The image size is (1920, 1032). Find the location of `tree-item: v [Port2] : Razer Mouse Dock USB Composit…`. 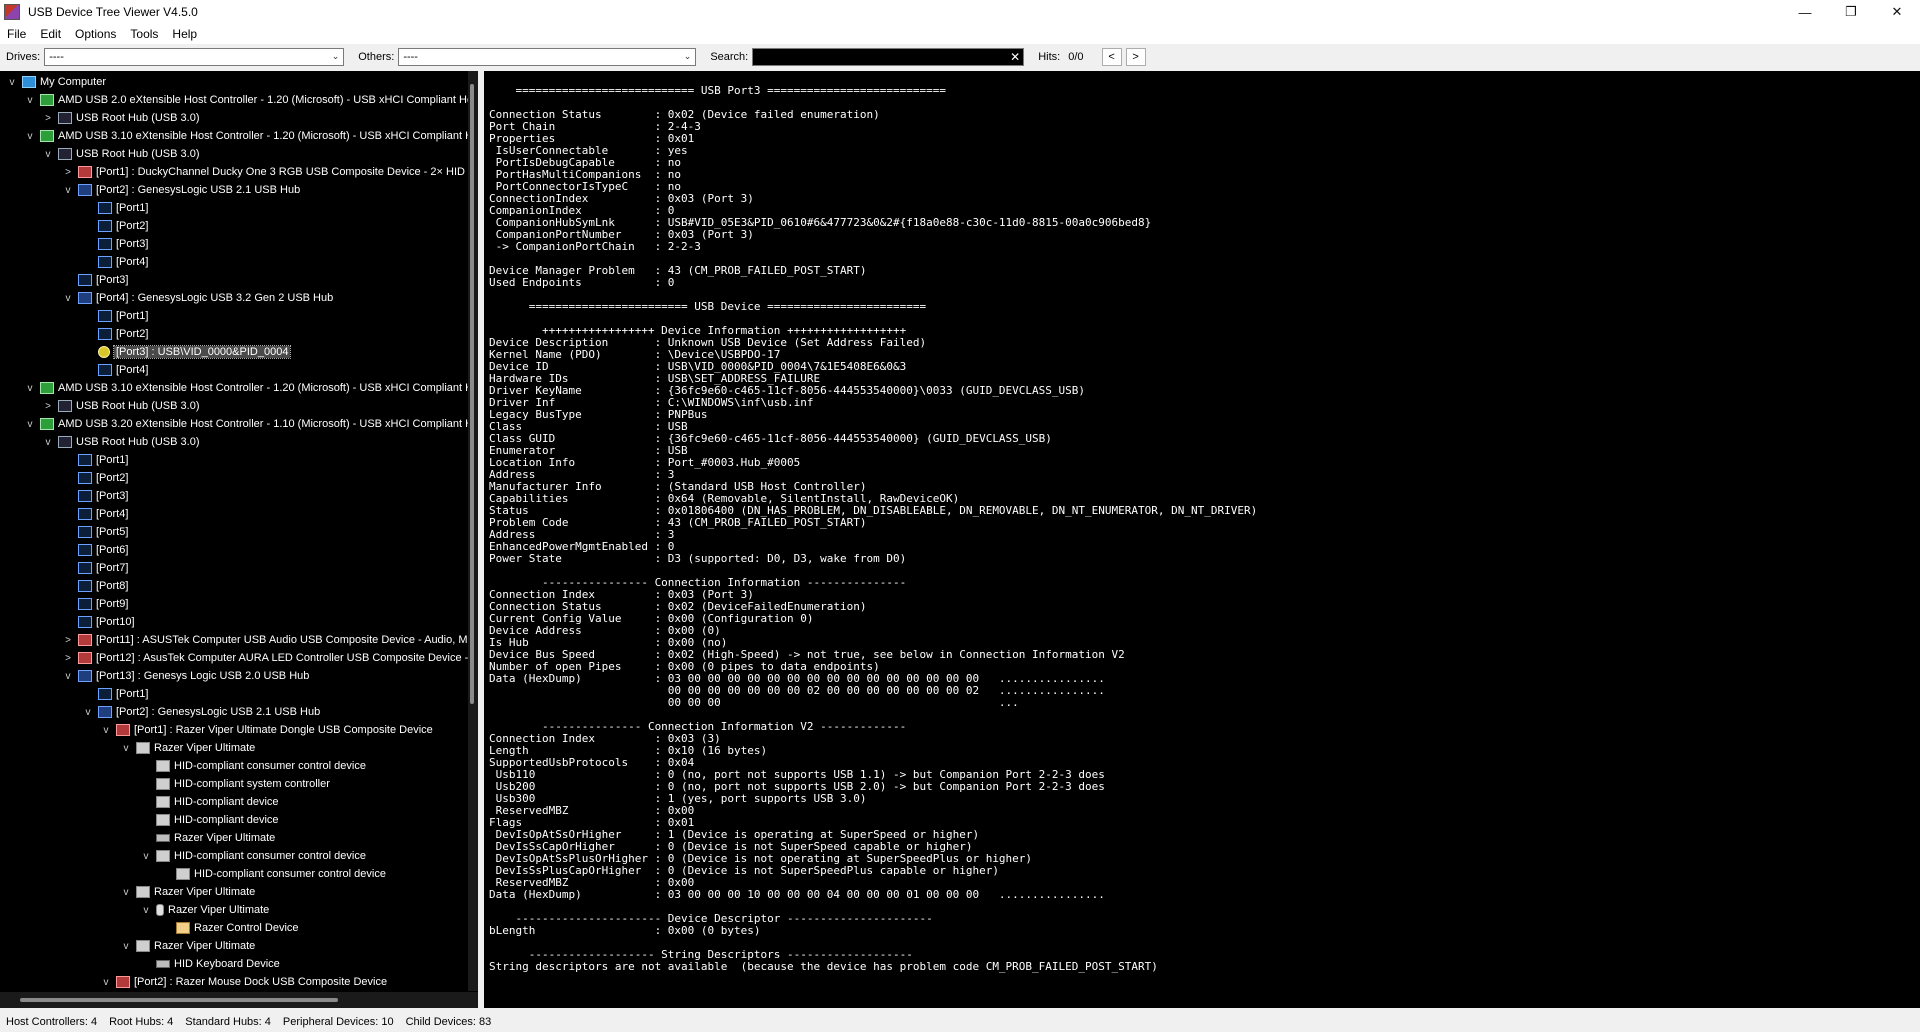

tree-item: v [Port2] : Razer Mouse Dock USB Composit… is located at coordinates (243, 982).